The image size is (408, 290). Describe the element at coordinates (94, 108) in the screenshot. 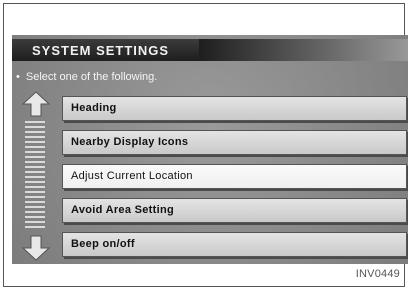

I see `menu-item-label: Heading` at that location.